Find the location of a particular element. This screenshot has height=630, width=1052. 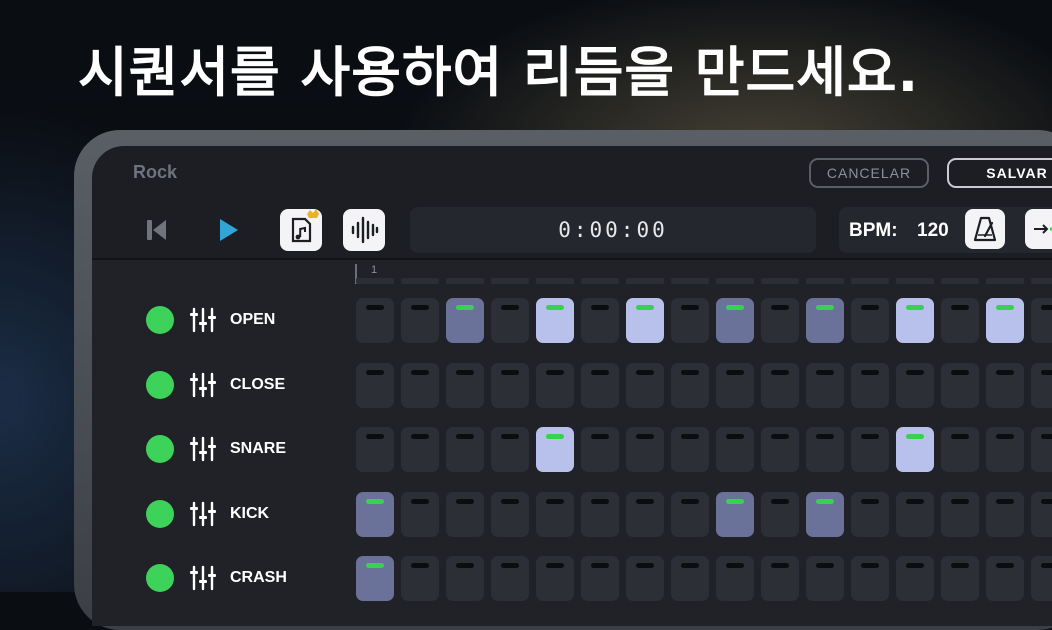

cancel-button: CANCELAR is located at coordinates (869, 173).